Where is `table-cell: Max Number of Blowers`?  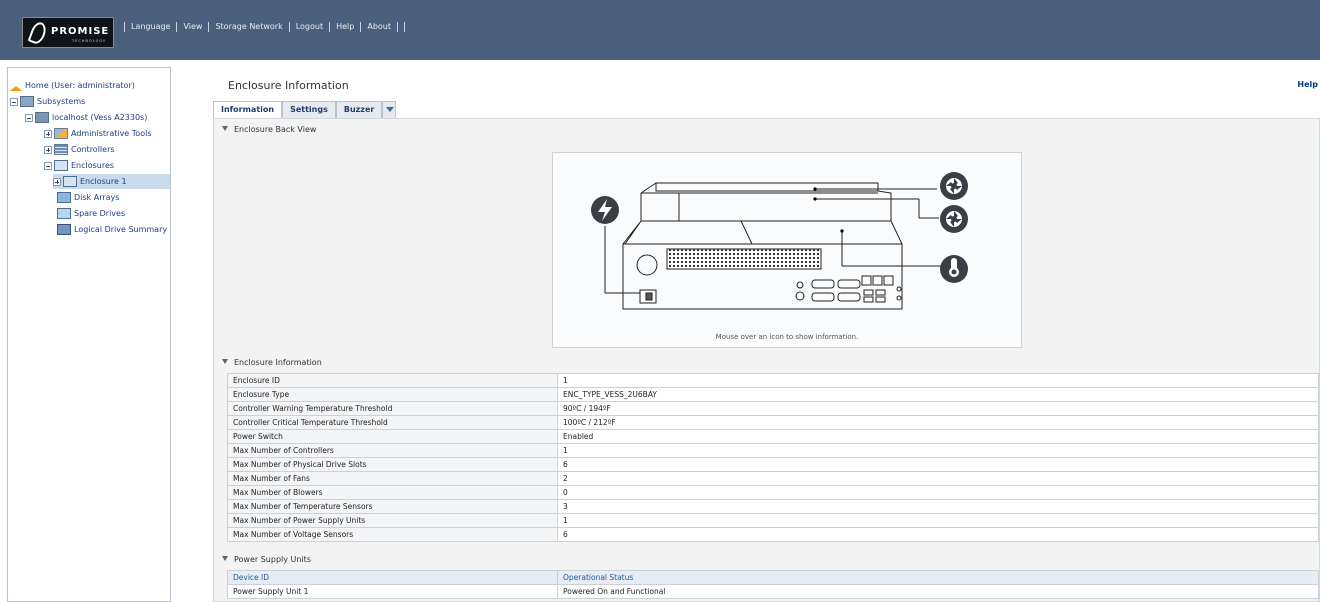
table-cell: Max Number of Blowers is located at coordinates (392, 492).